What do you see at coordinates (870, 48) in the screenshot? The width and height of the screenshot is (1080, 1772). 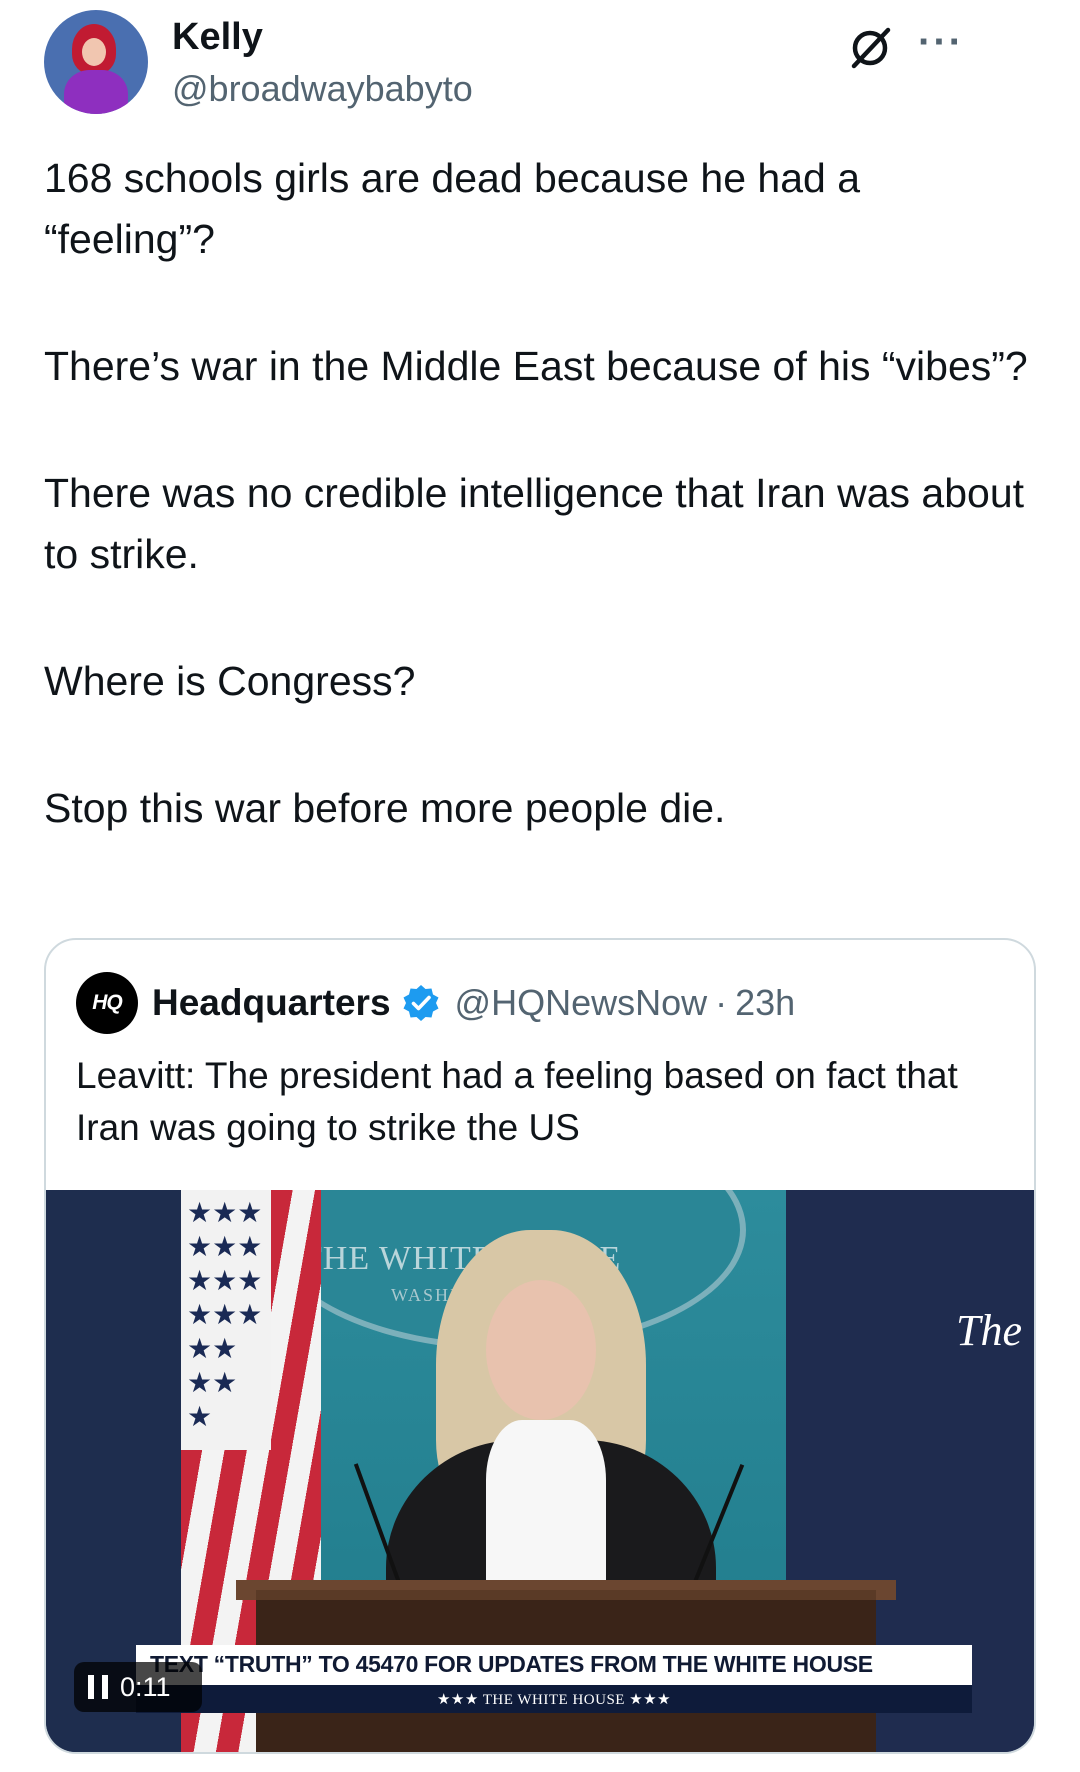 I see `grok-icon` at bounding box center [870, 48].